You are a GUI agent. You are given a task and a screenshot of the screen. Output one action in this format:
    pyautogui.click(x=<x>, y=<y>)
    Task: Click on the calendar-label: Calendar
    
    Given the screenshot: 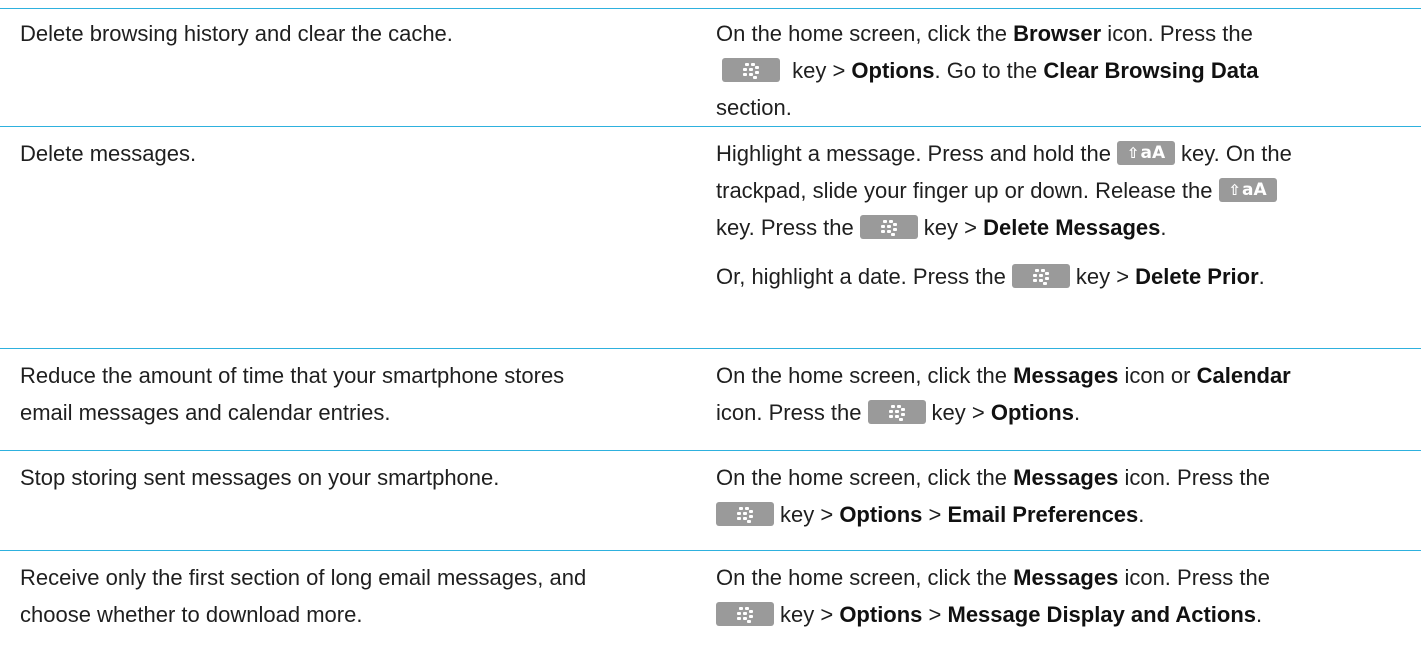 What is the action you would take?
    pyautogui.click(x=1243, y=375)
    